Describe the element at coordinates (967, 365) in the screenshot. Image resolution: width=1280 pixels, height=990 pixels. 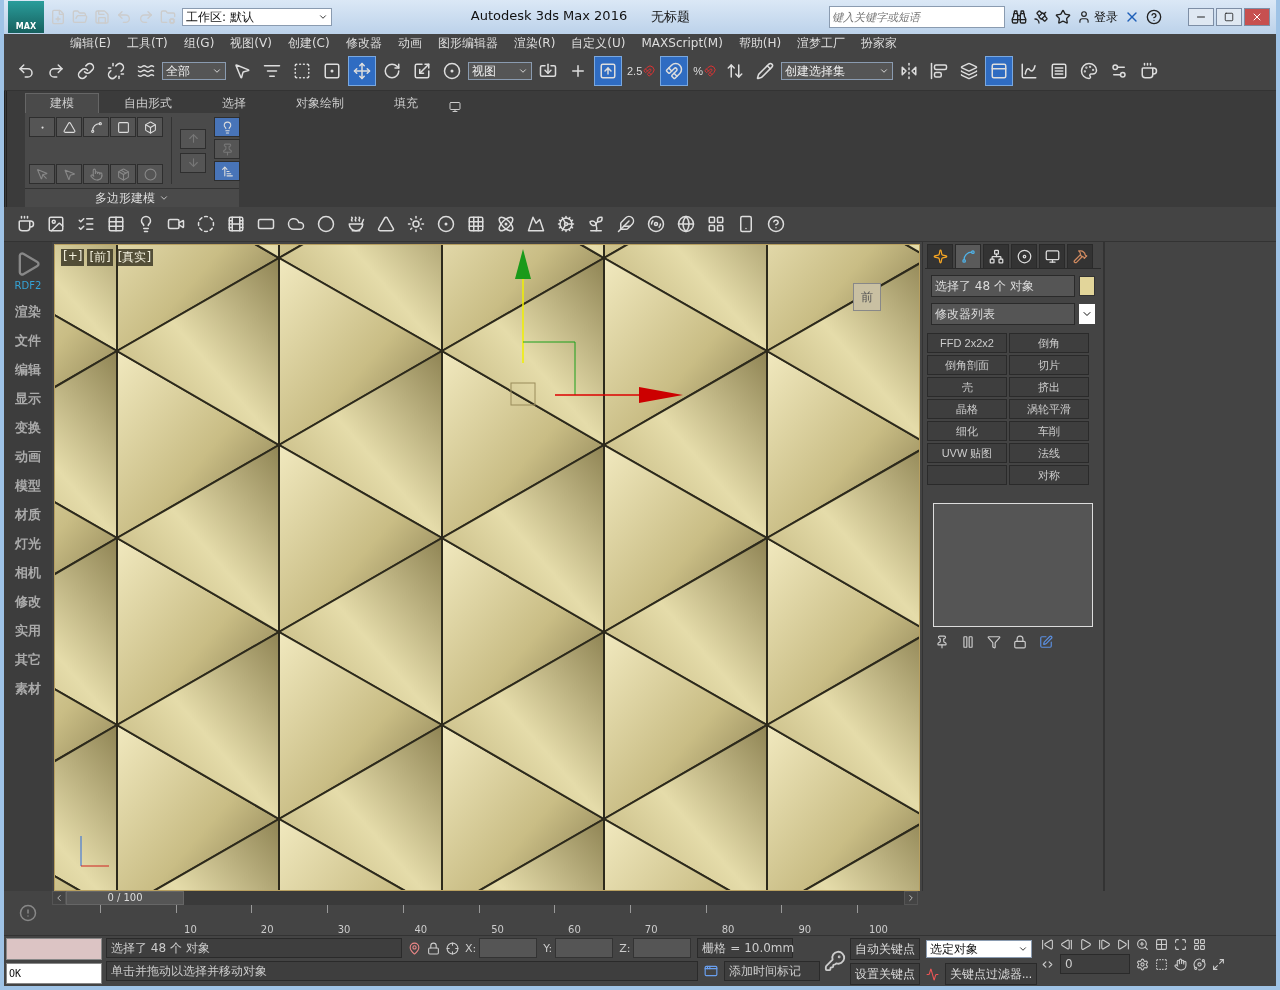
I see `modifier-button: 倒角剖面` at that location.